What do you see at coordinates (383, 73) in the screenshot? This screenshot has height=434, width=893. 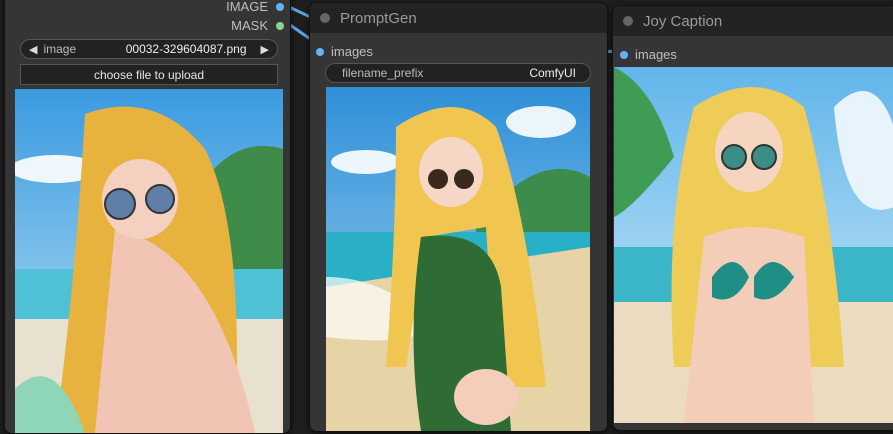 I see `filename-prefix-label: filename_prefix` at bounding box center [383, 73].